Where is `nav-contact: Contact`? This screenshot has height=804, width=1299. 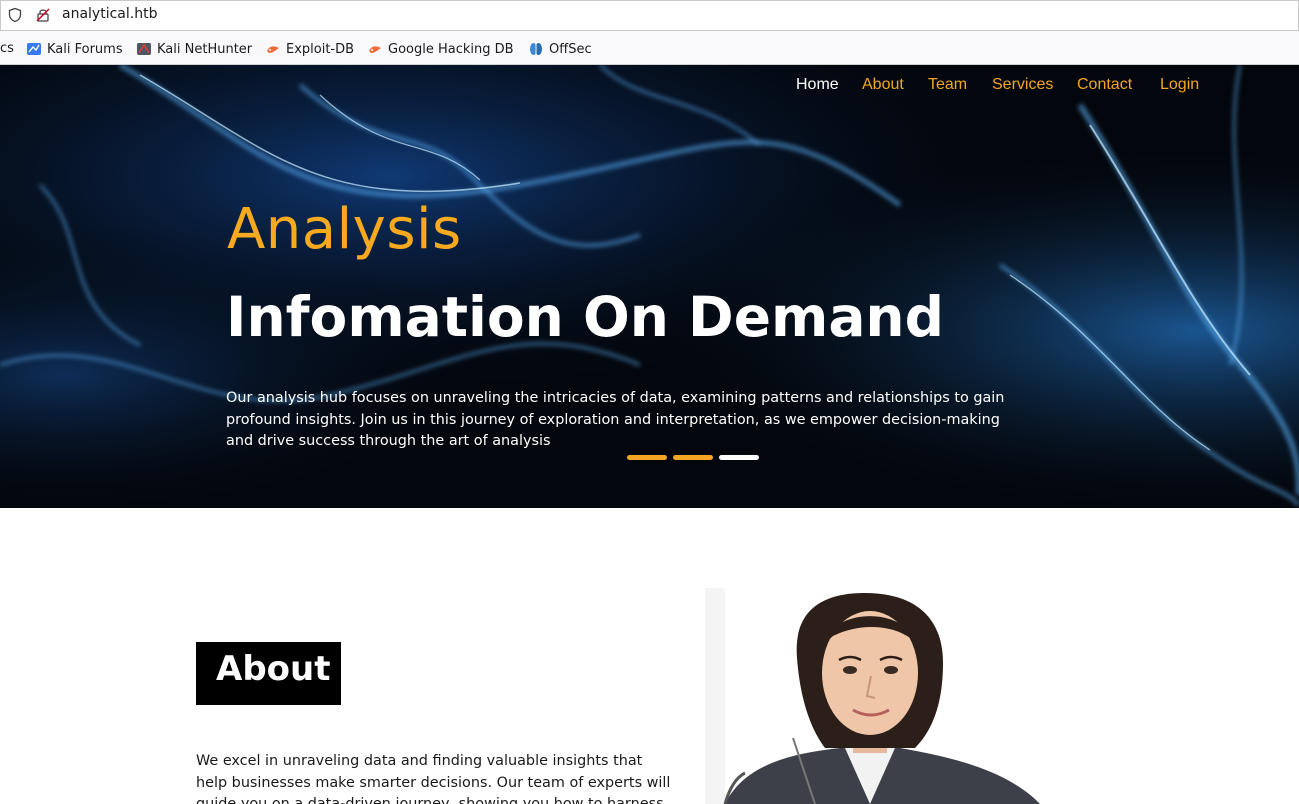
nav-contact: Contact is located at coordinates (1104, 85).